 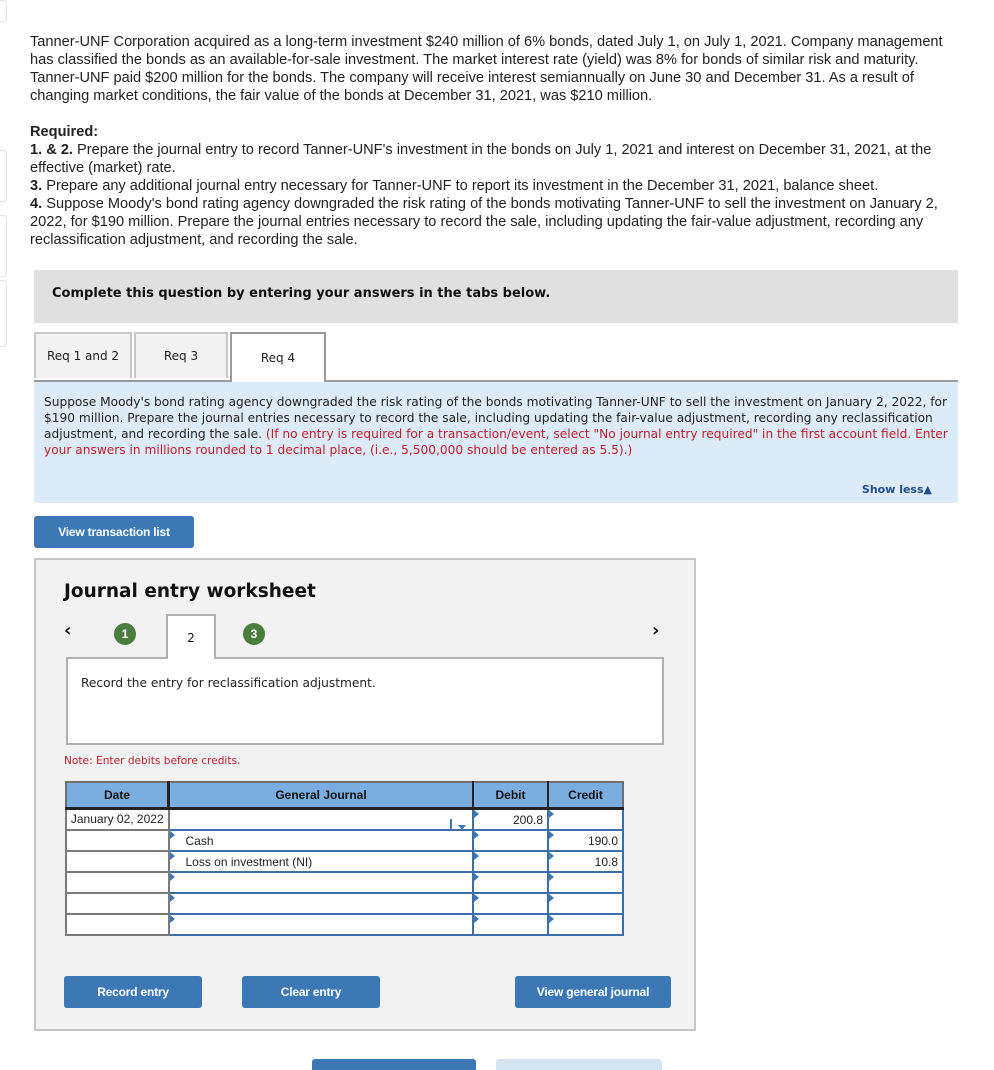 I want to click on debit-input: 200.8, so click(x=510, y=819).